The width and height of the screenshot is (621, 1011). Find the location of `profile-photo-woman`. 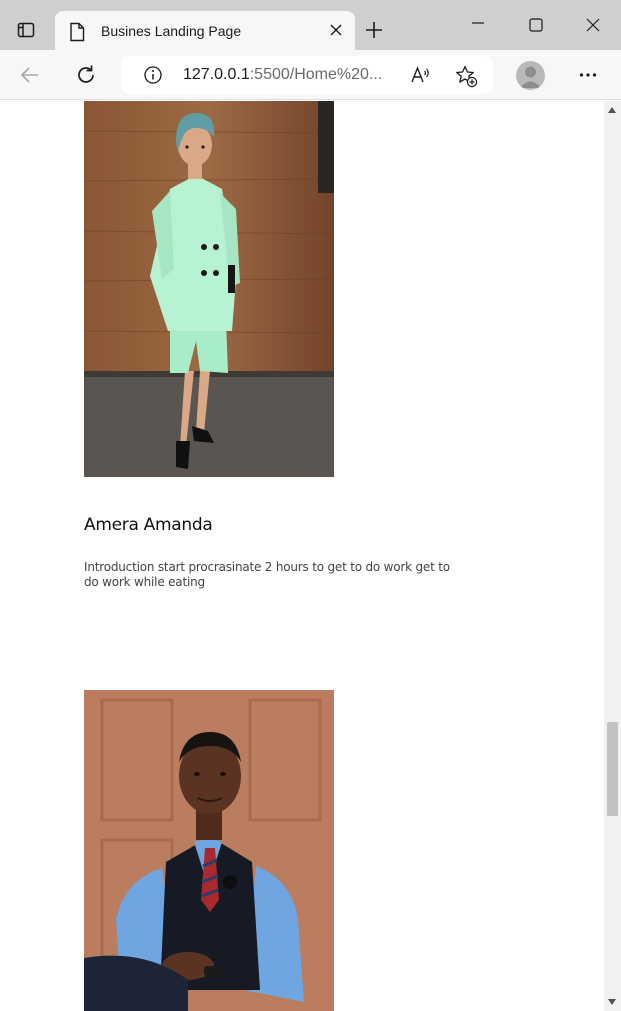

profile-photo-woman is located at coordinates (209, 289).